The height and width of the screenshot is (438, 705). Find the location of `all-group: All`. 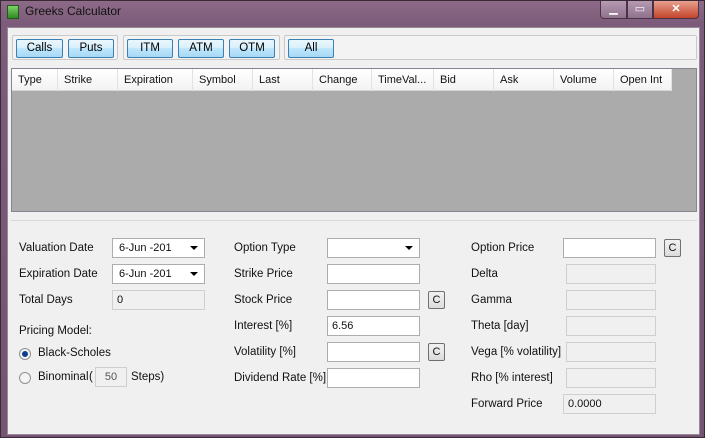

all-group: All is located at coordinates (490, 47).